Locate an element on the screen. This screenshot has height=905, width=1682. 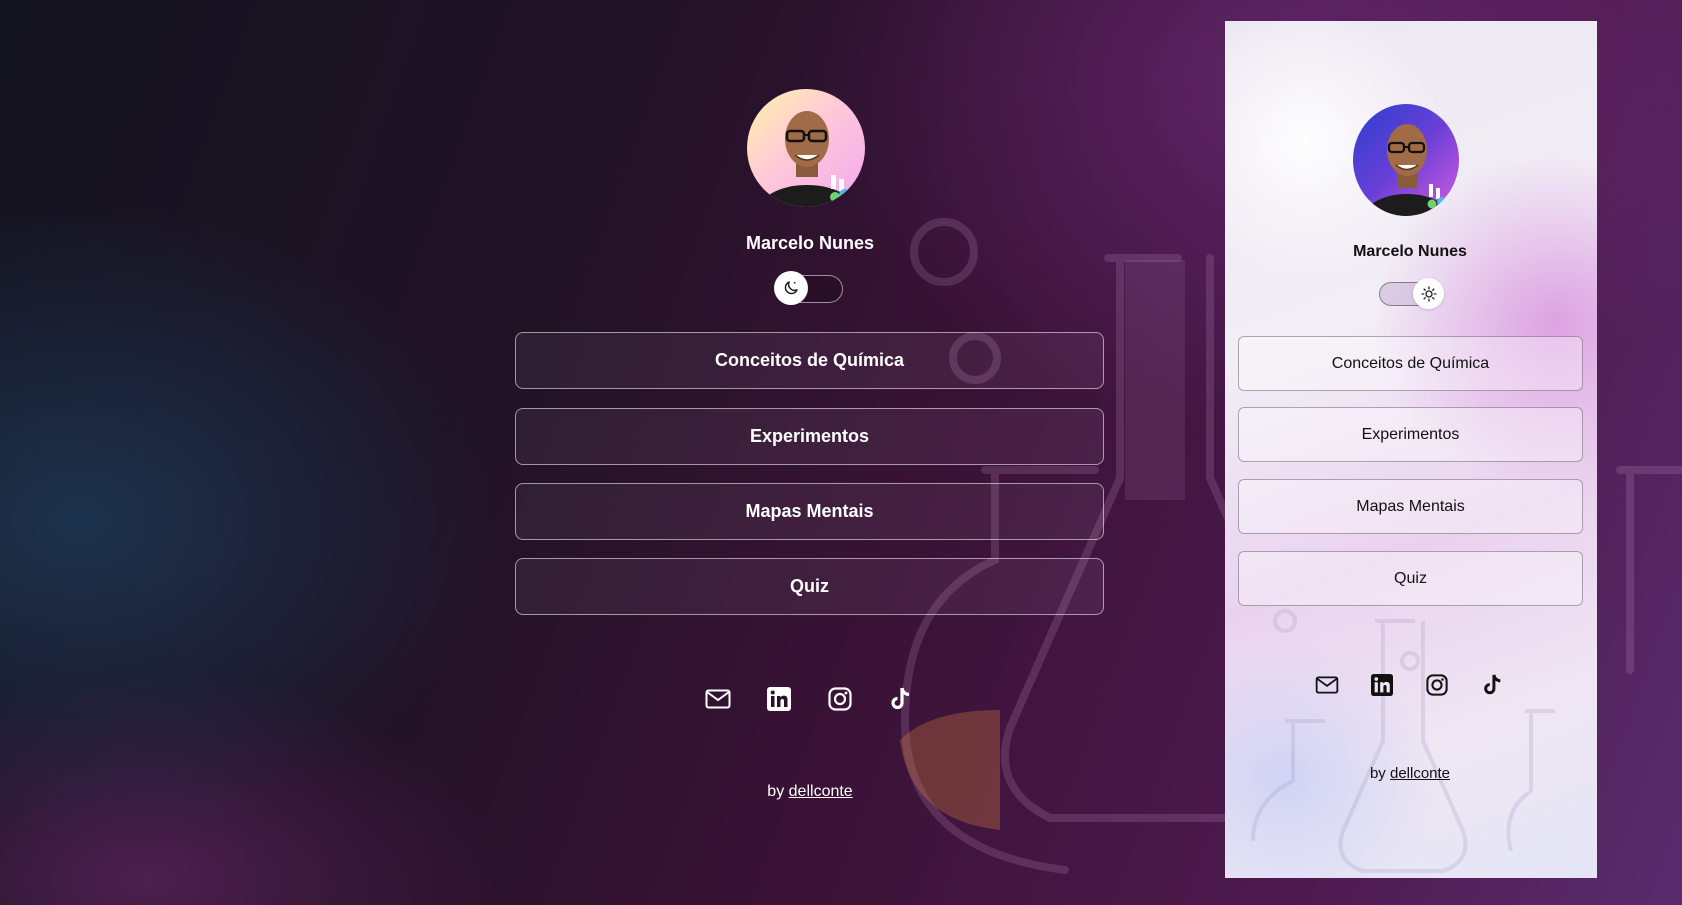
sun-icon is located at coordinates (1428, 293).